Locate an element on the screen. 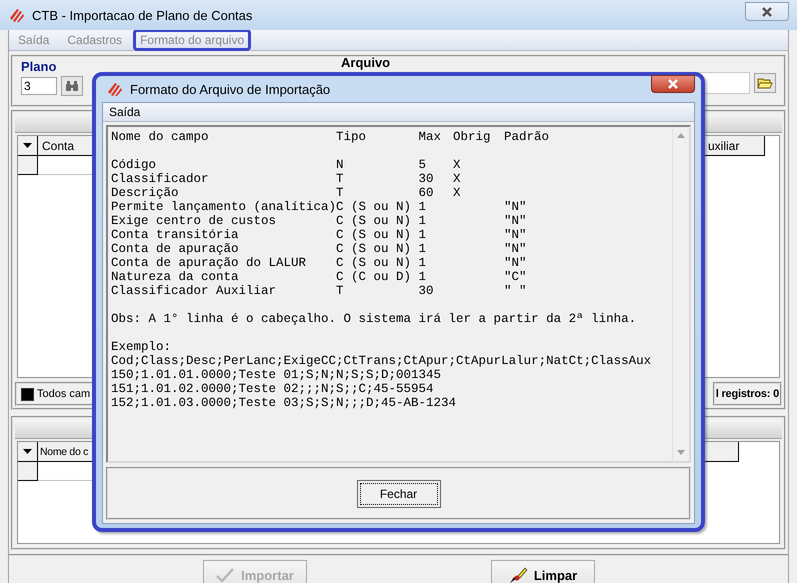  open-file-button is located at coordinates (765, 83).